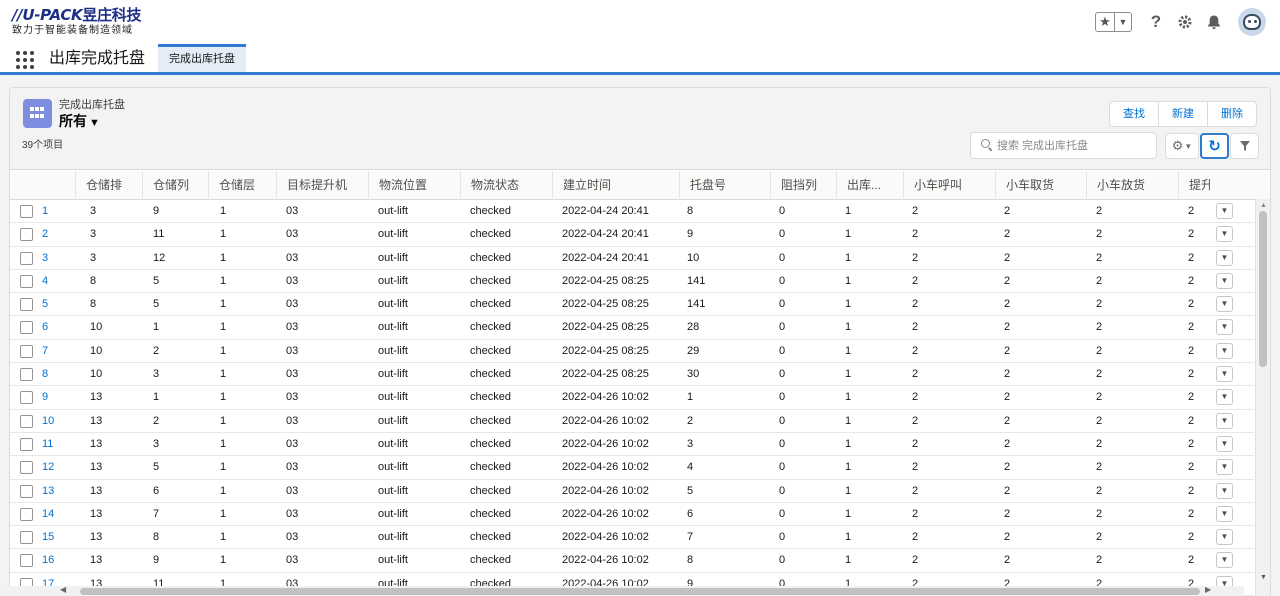  What do you see at coordinates (1263, 577) in the screenshot?
I see `scroll-down-icon: ▼` at bounding box center [1263, 577].